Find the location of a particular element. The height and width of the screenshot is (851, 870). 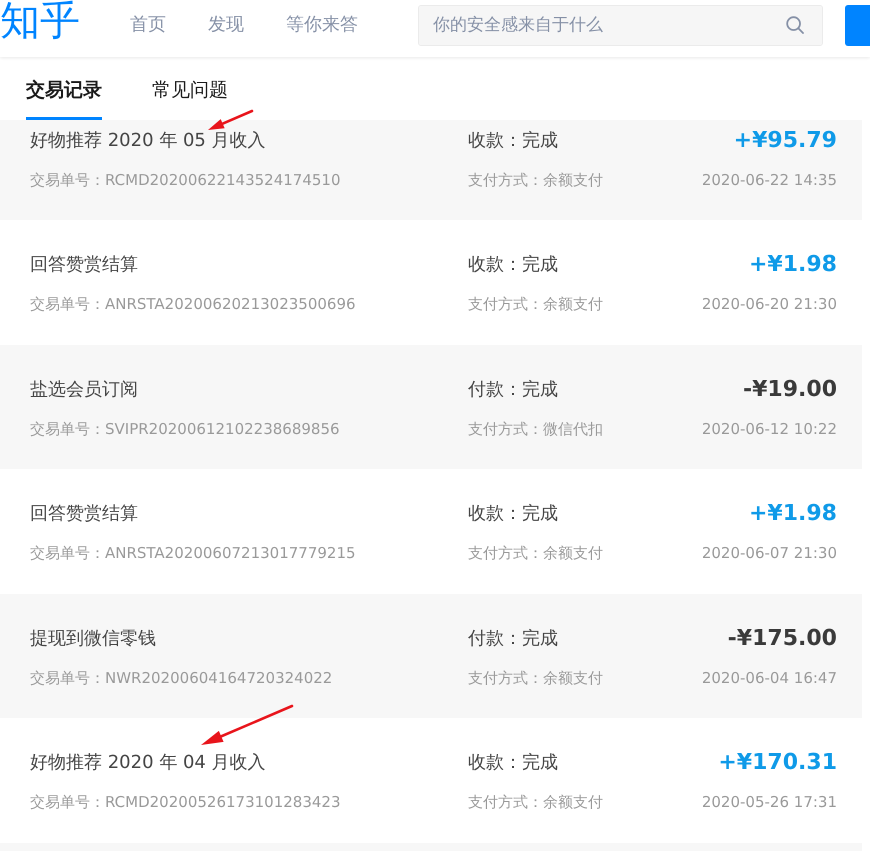

transaction-time: 2020-06-12 10:22 is located at coordinates (769, 428).